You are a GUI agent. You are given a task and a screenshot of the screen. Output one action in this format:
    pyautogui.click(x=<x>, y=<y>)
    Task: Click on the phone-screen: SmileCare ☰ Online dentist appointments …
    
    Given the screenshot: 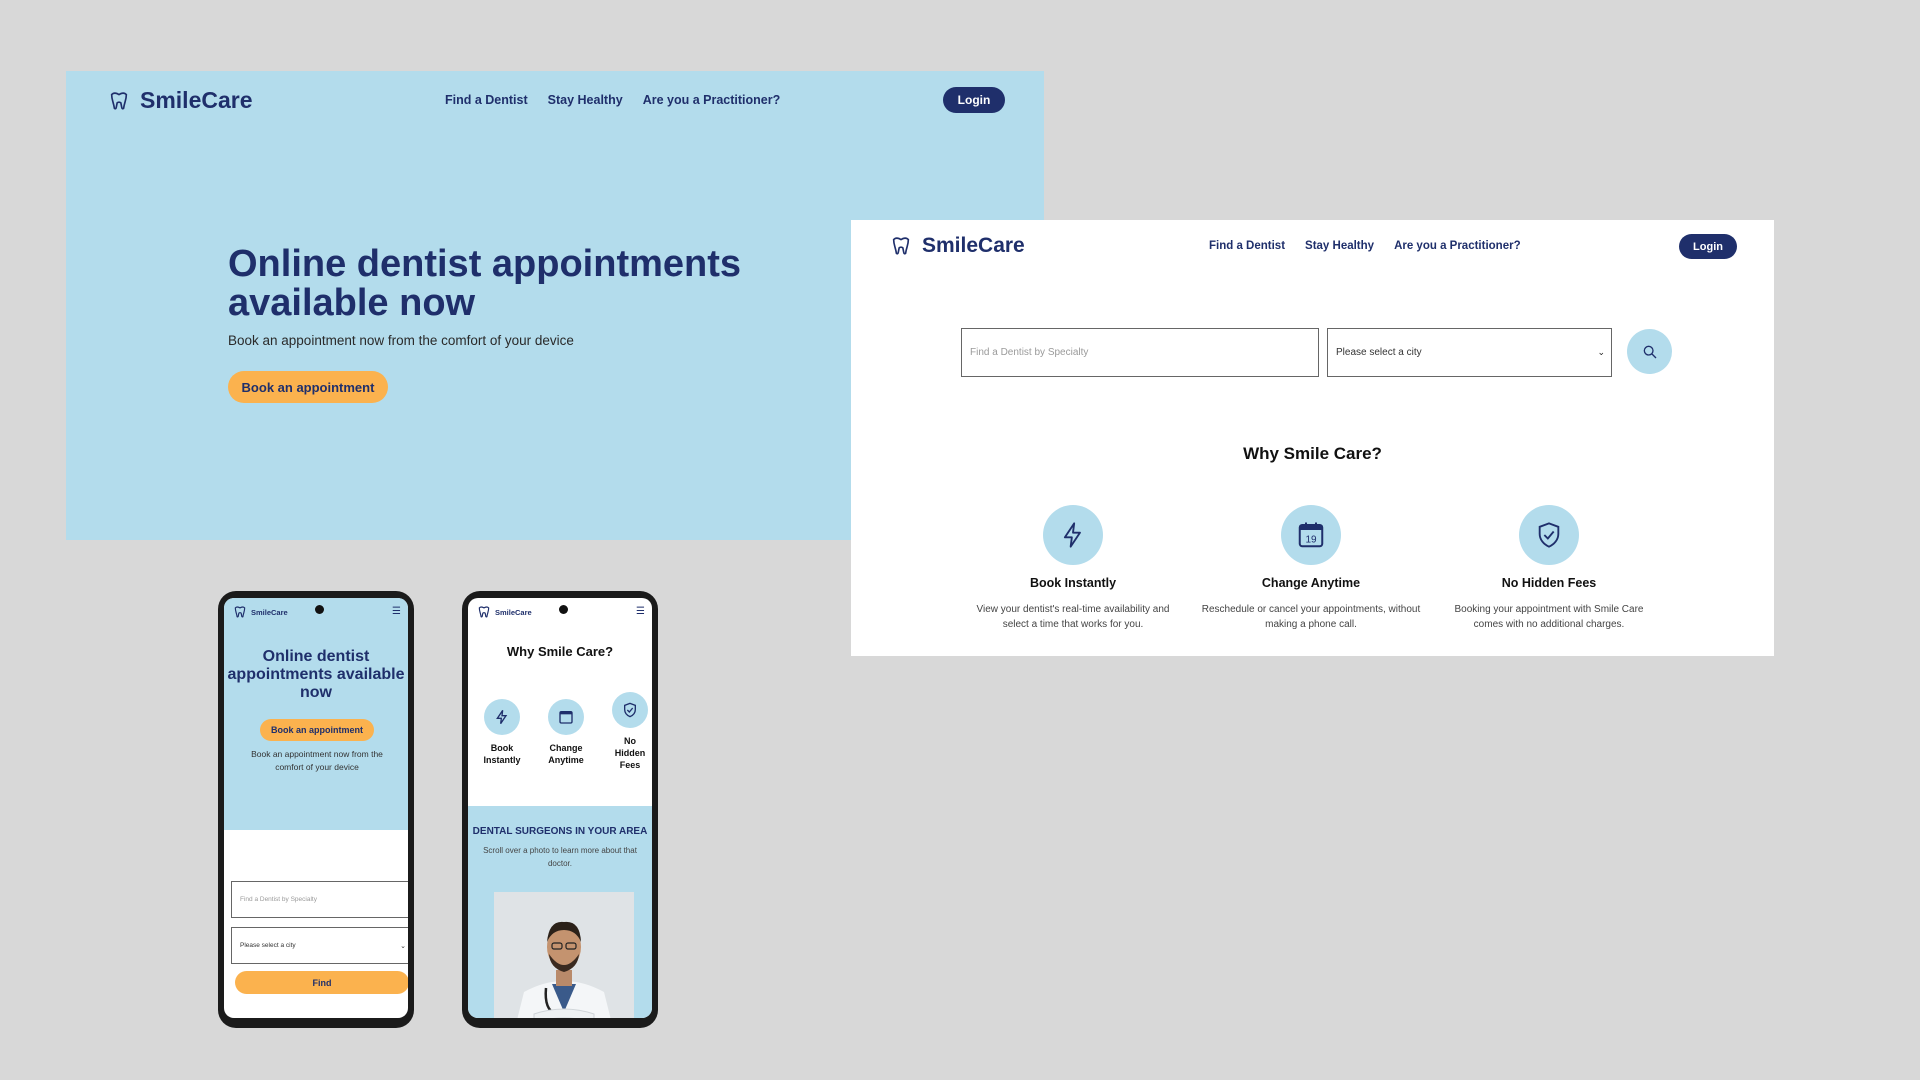 What is the action you would take?
    pyautogui.click(x=316, y=808)
    